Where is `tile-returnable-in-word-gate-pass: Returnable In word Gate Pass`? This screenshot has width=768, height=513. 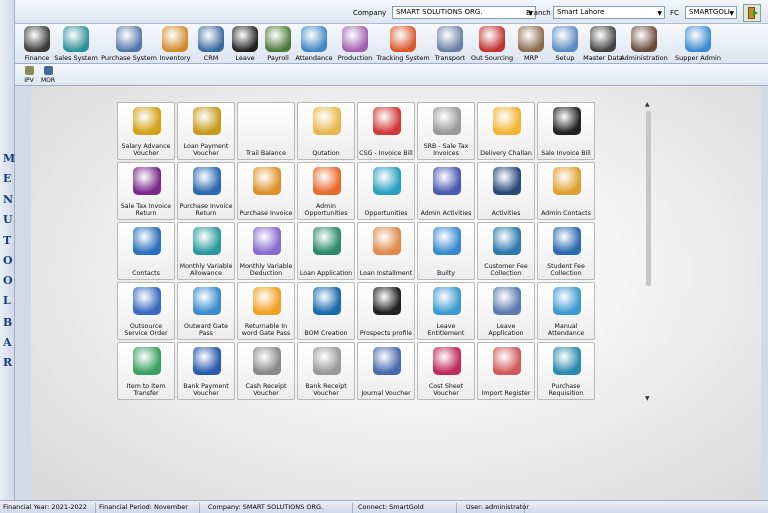
tile-returnable-in-word-gate-pass: Returnable In word Gate Pass is located at coordinates (266, 311).